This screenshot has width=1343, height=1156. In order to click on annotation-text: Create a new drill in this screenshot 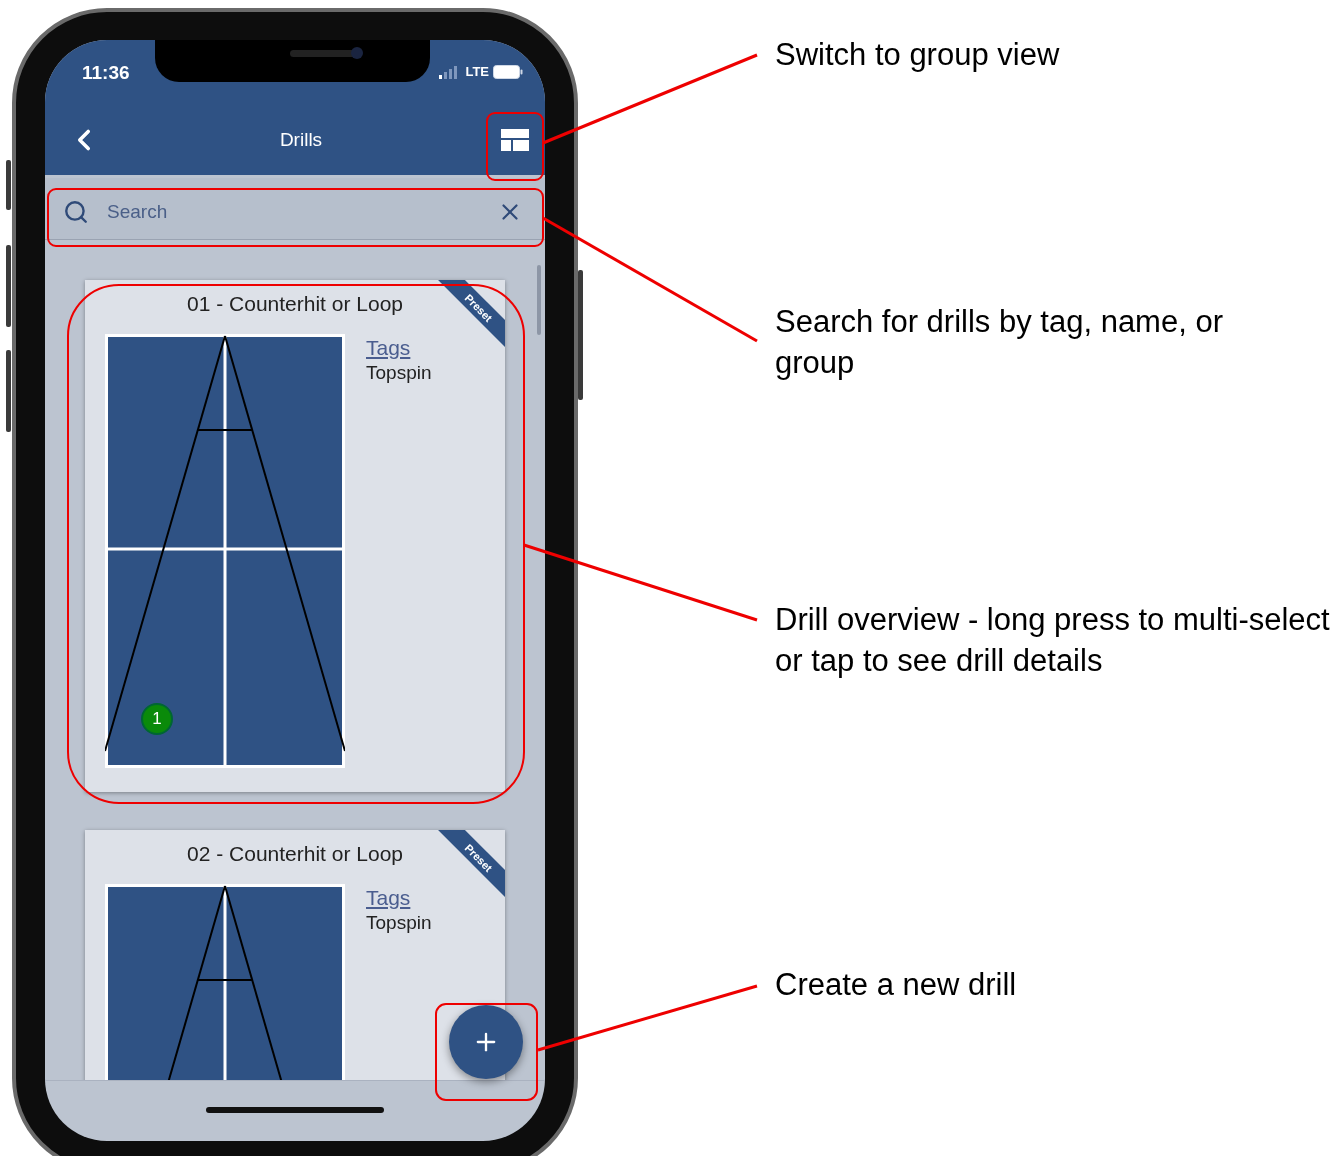, I will do `click(896, 985)`.